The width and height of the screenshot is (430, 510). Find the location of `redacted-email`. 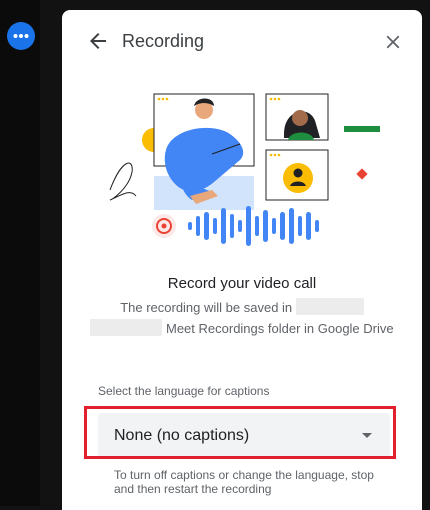

redacted-email is located at coordinates (329, 306).